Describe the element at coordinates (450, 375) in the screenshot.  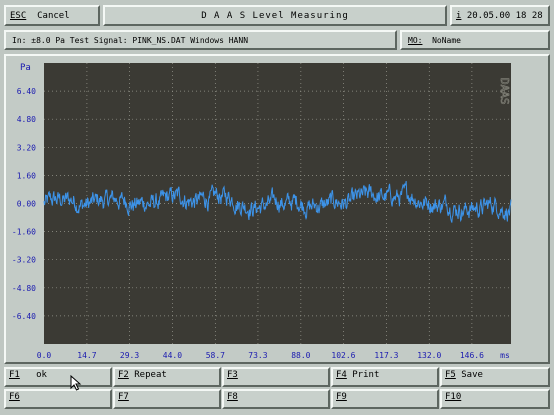
I see `f5-key: F5` at that location.